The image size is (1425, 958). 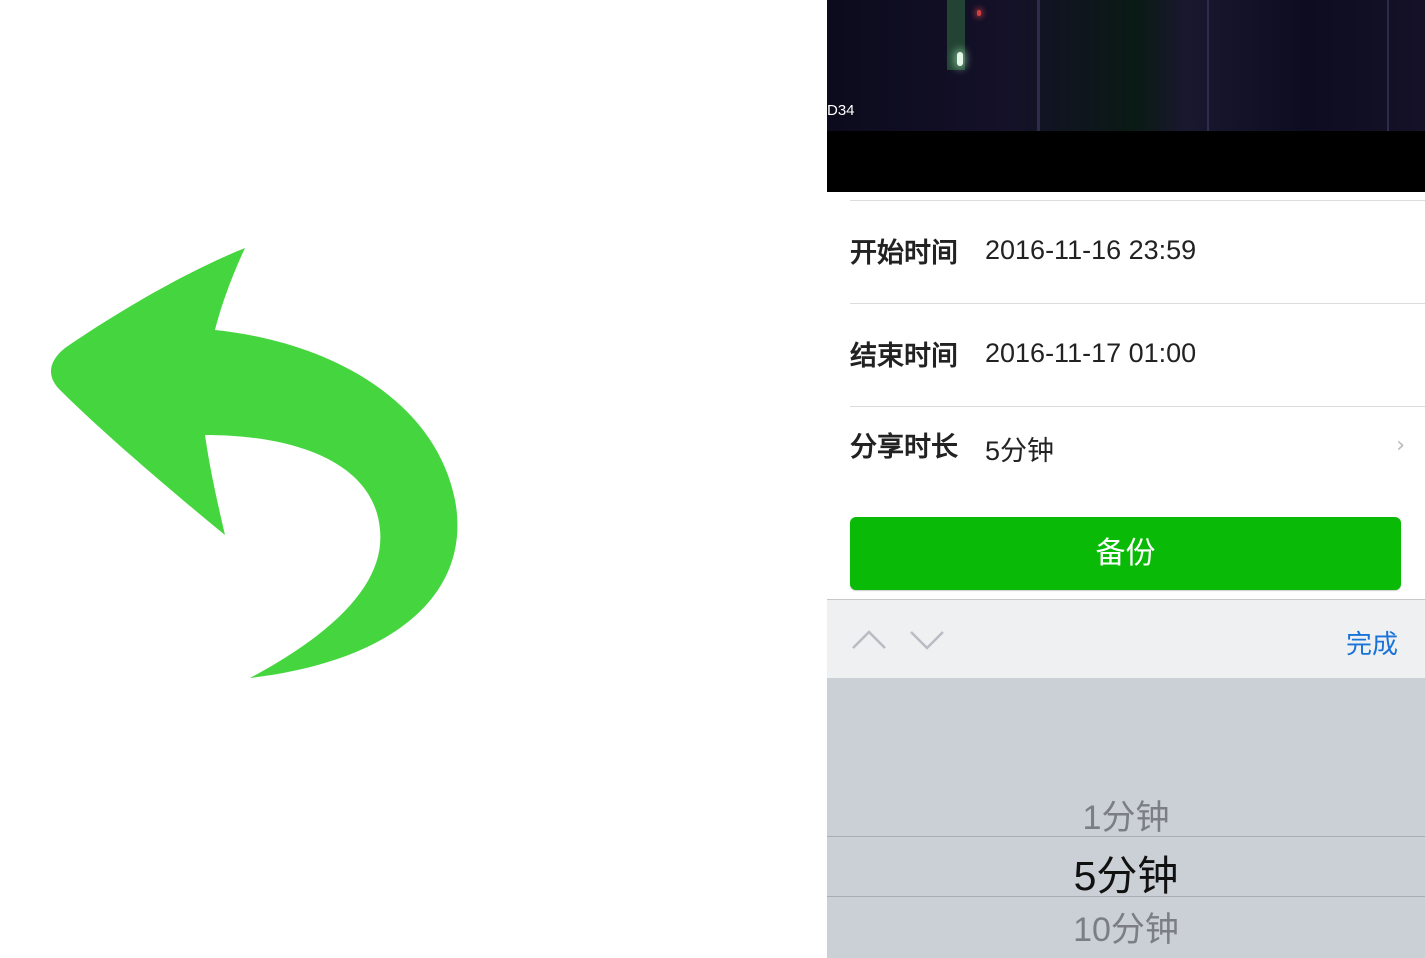 I want to click on chevron-down-icon, so click(x=927, y=640).